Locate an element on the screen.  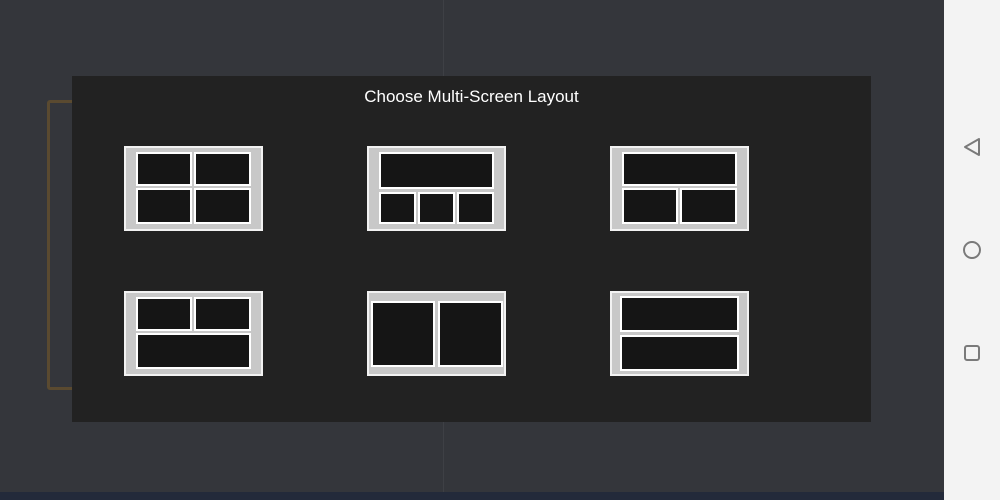
layout-option-2x2 is located at coordinates (193, 188).